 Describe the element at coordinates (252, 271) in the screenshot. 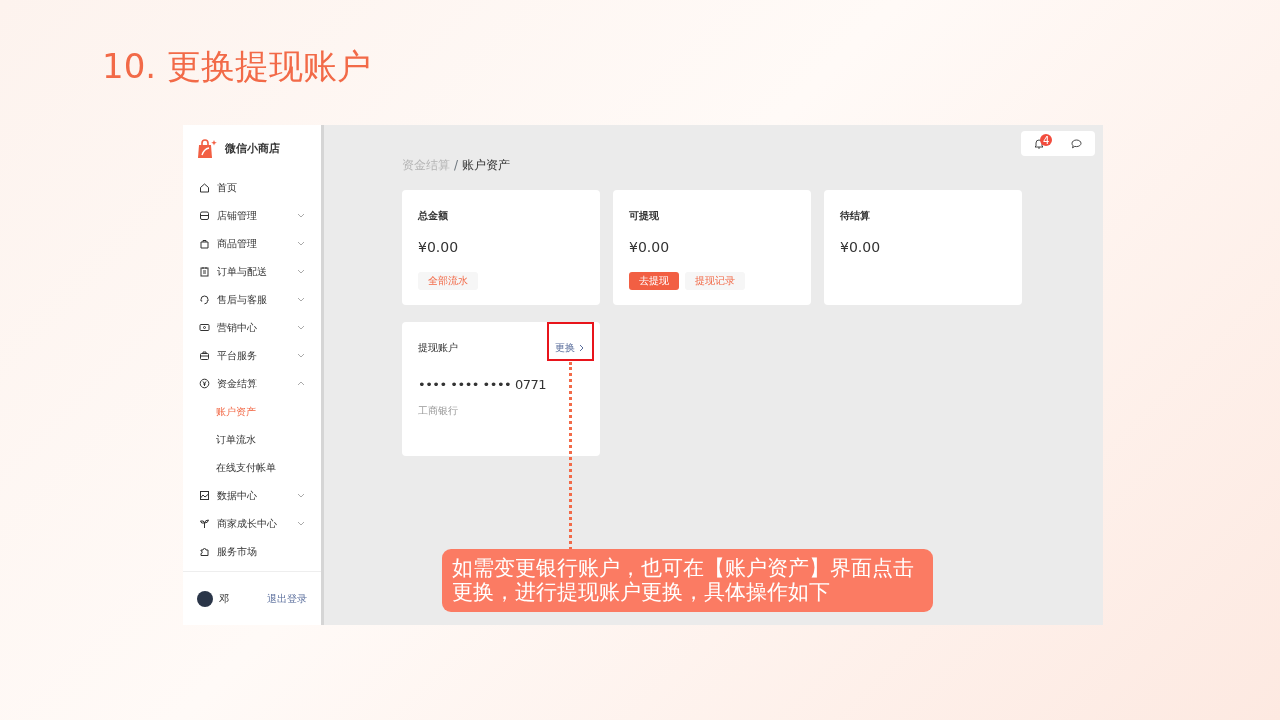

I see `sidebar-item: 订单与配送` at that location.